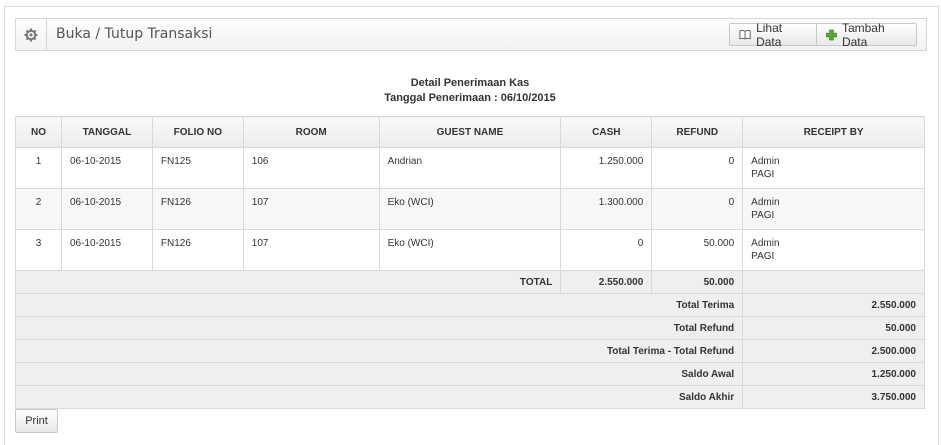  What do you see at coordinates (197, 132) in the screenshot?
I see `column-header: FOLIO NO` at bounding box center [197, 132].